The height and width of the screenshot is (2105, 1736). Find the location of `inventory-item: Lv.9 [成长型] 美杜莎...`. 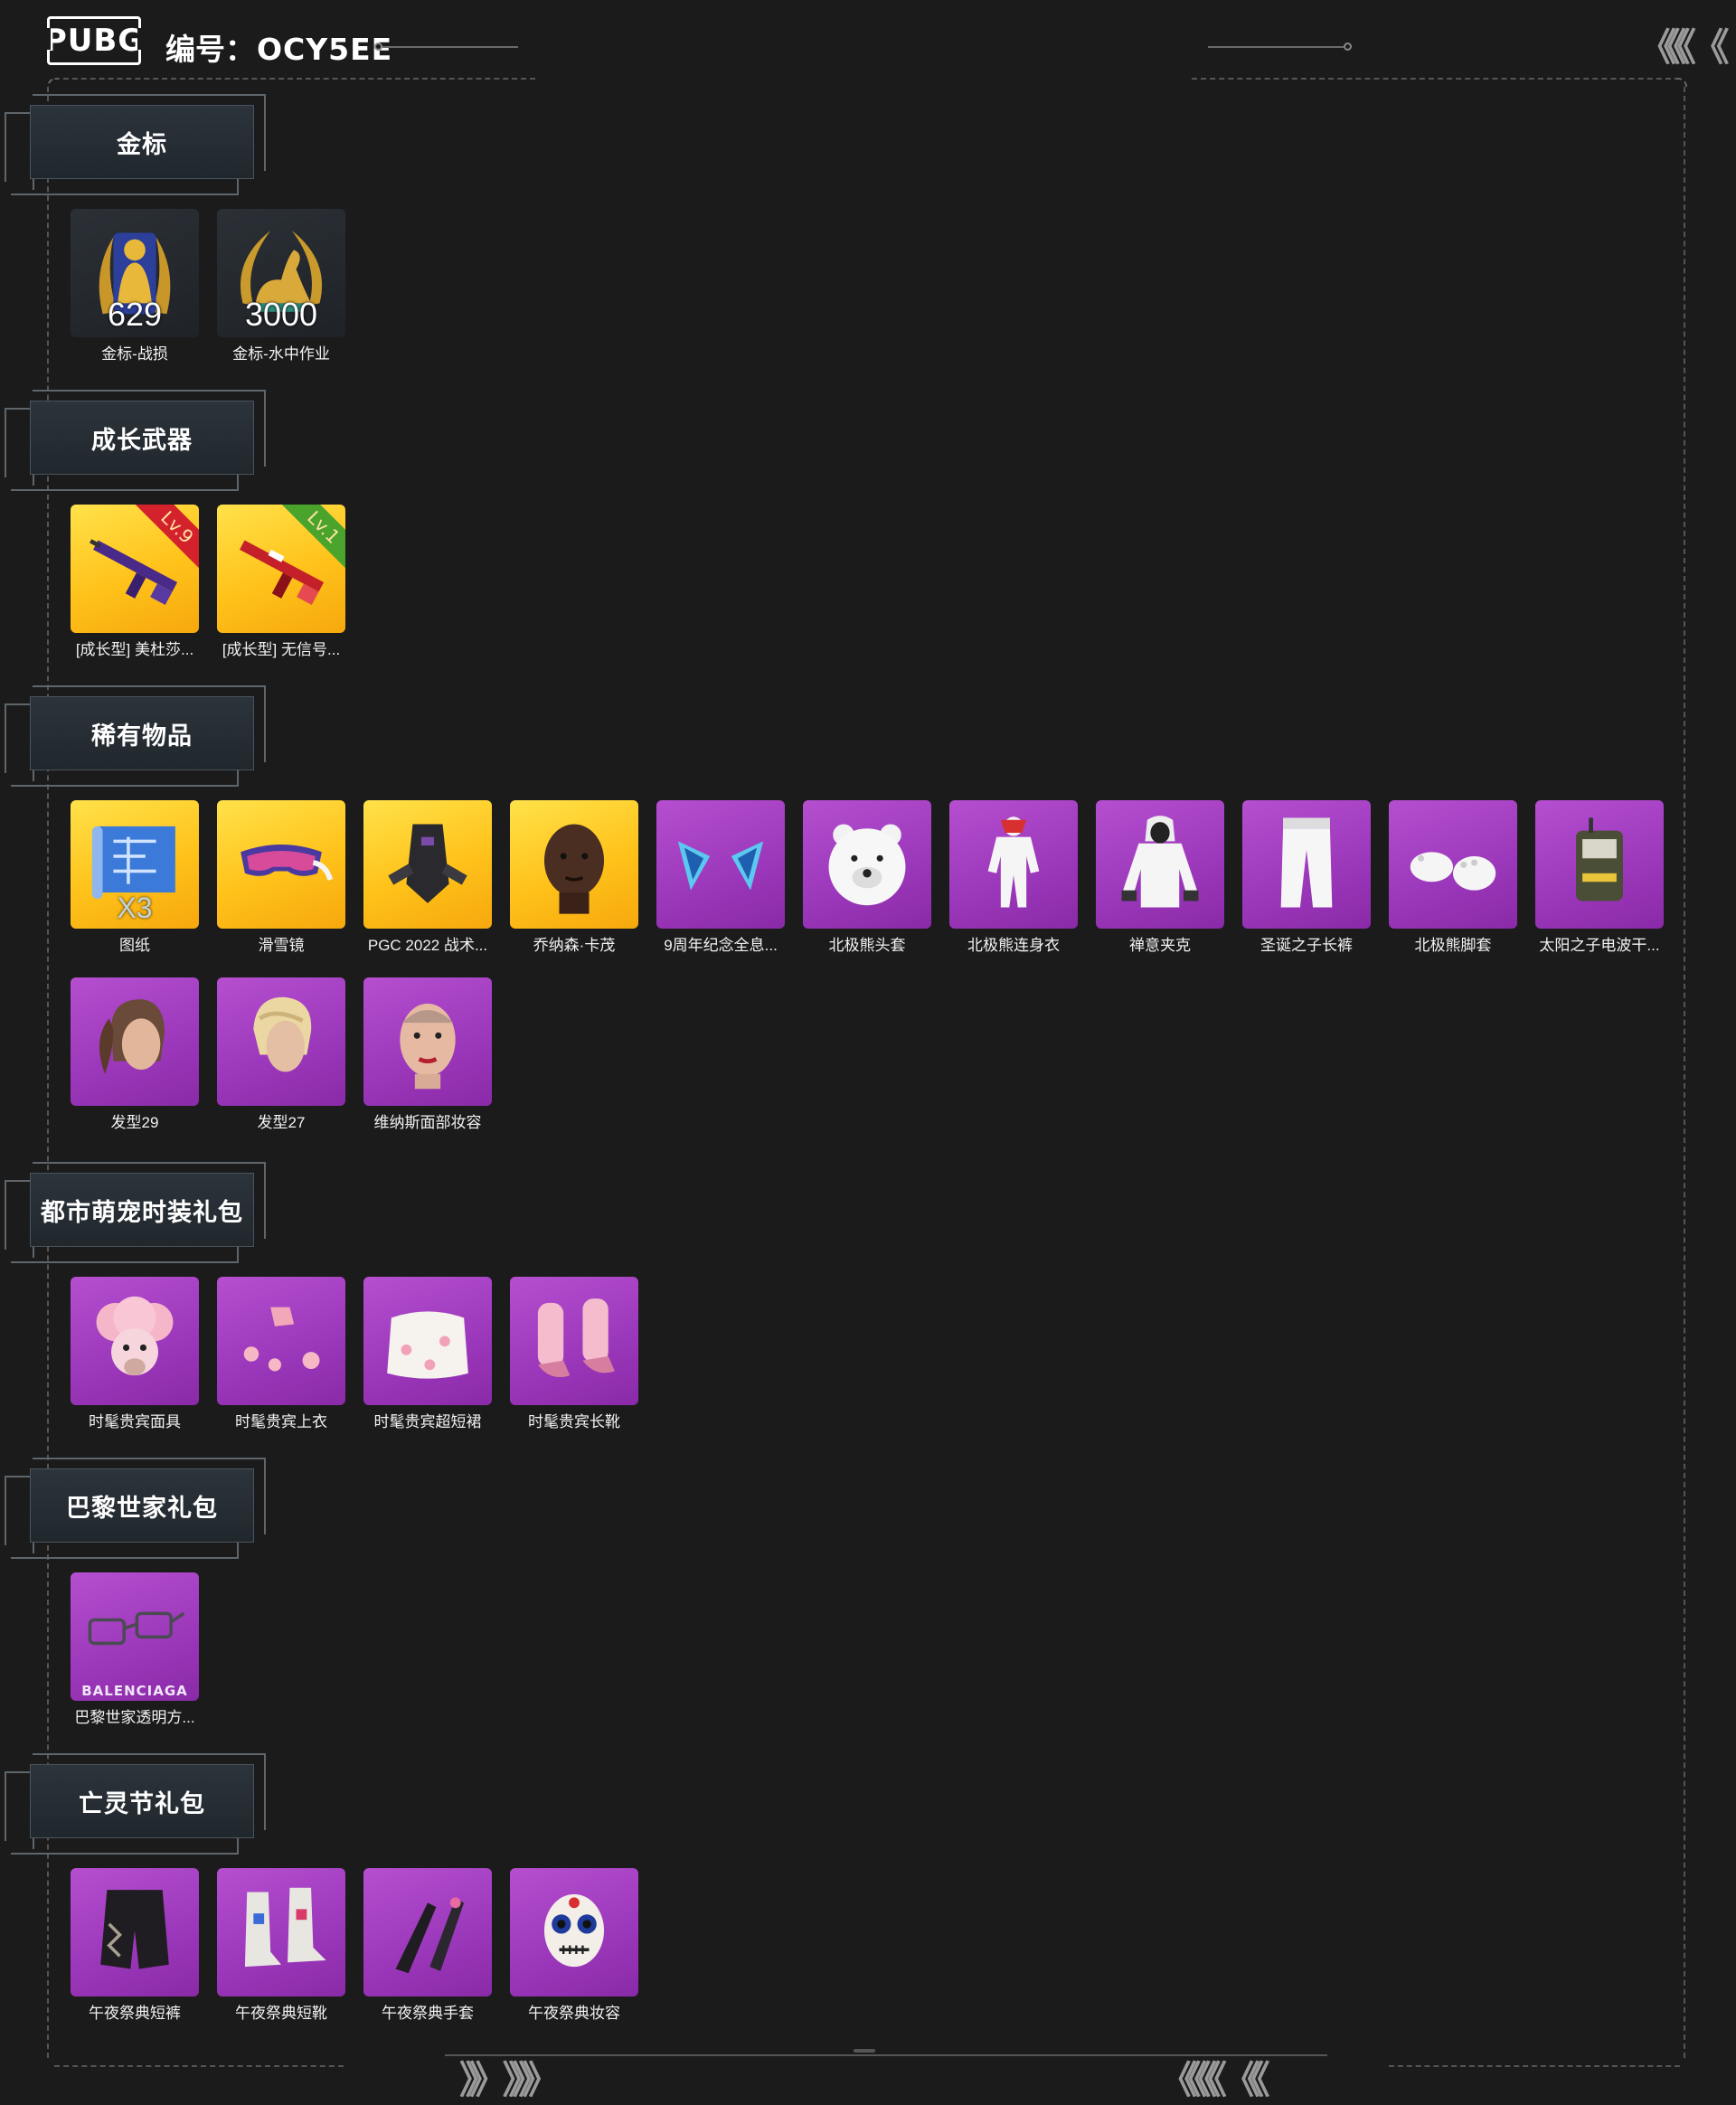

inventory-item: Lv.9 [成长型] 美杜莎... is located at coordinates (135, 582).